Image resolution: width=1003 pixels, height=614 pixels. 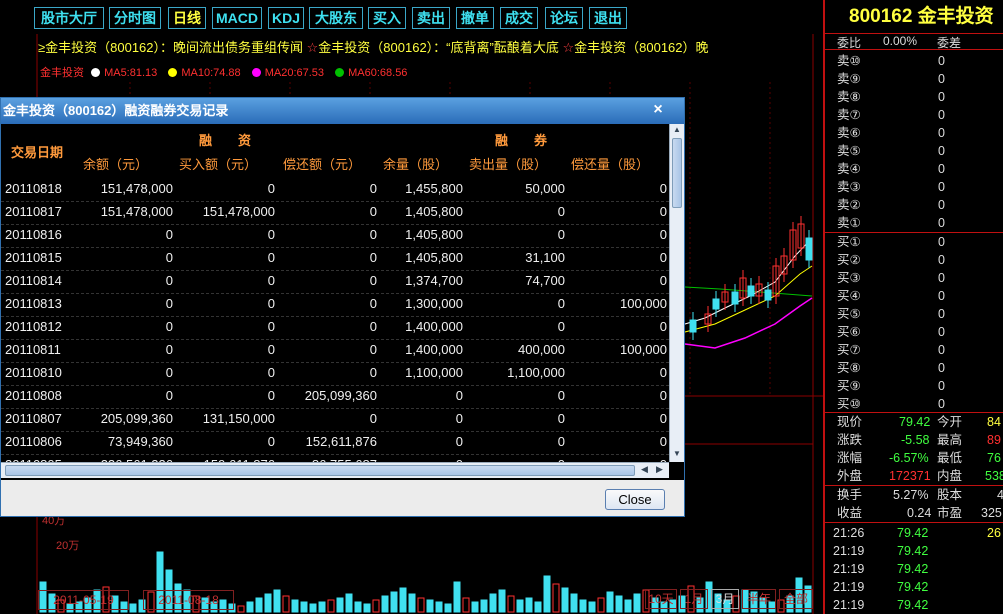 What do you see at coordinates (335, 328) in the screenshot?
I see `table-row: 20110812 0 0 0 1,400,000 0 0` at bounding box center [335, 328].